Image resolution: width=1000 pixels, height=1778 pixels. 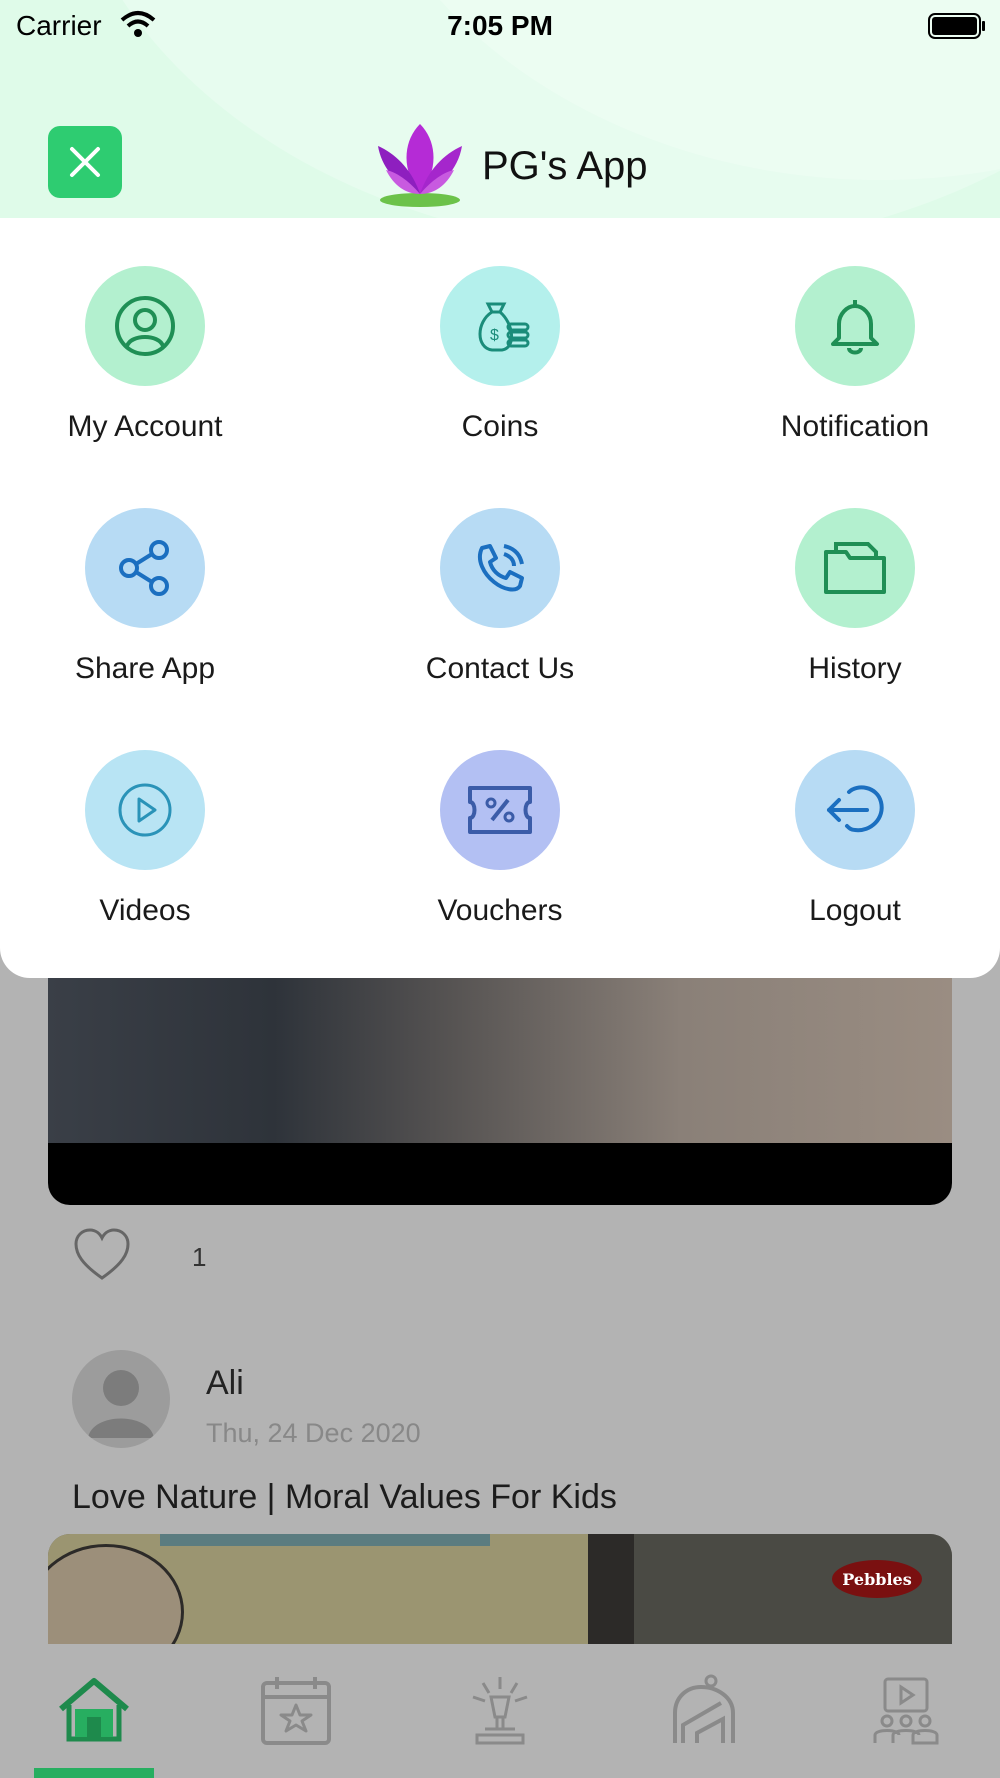 What do you see at coordinates (344, 1497) in the screenshot?
I see `post-title: Love Nature | Moral Values For Kids` at bounding box center [344, 1497].